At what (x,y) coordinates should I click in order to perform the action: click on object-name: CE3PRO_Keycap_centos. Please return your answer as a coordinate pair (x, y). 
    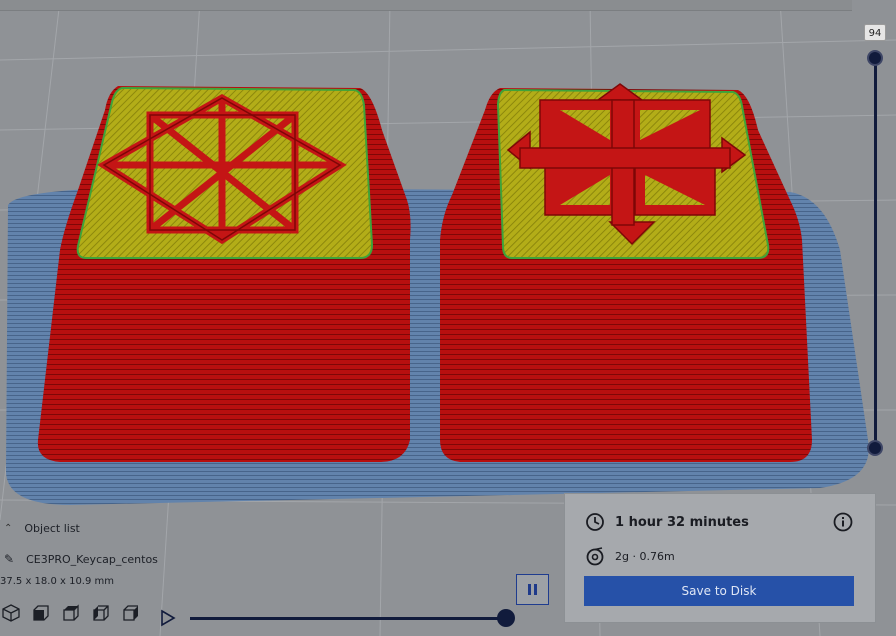
    Looking at the image, I should click on (92, 559).